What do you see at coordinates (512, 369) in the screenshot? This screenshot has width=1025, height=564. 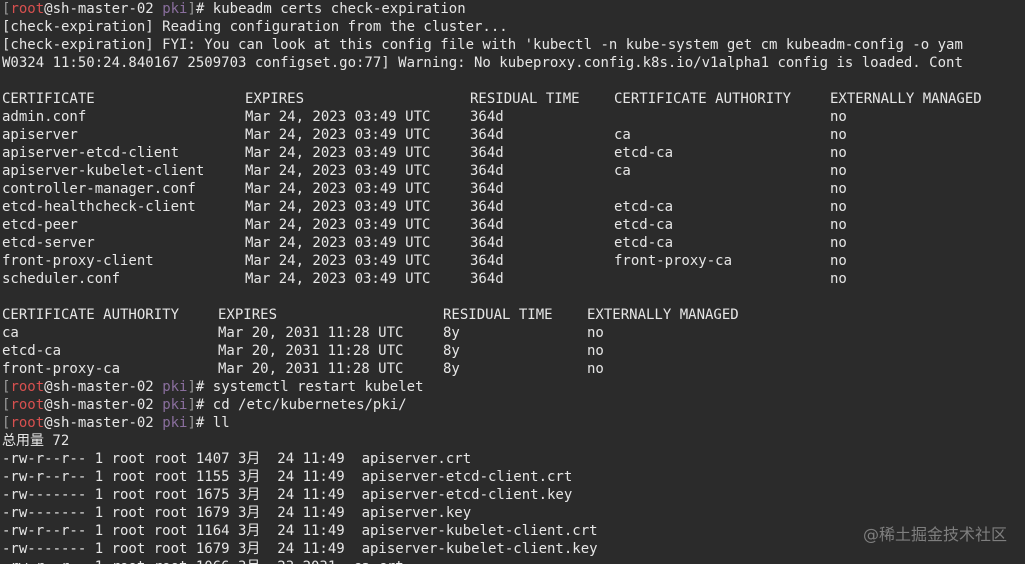 I see `table-row: front-proxy-ca Mar 20, 2031 11:28 UTC 8y no` at bounding box center [512, 369].